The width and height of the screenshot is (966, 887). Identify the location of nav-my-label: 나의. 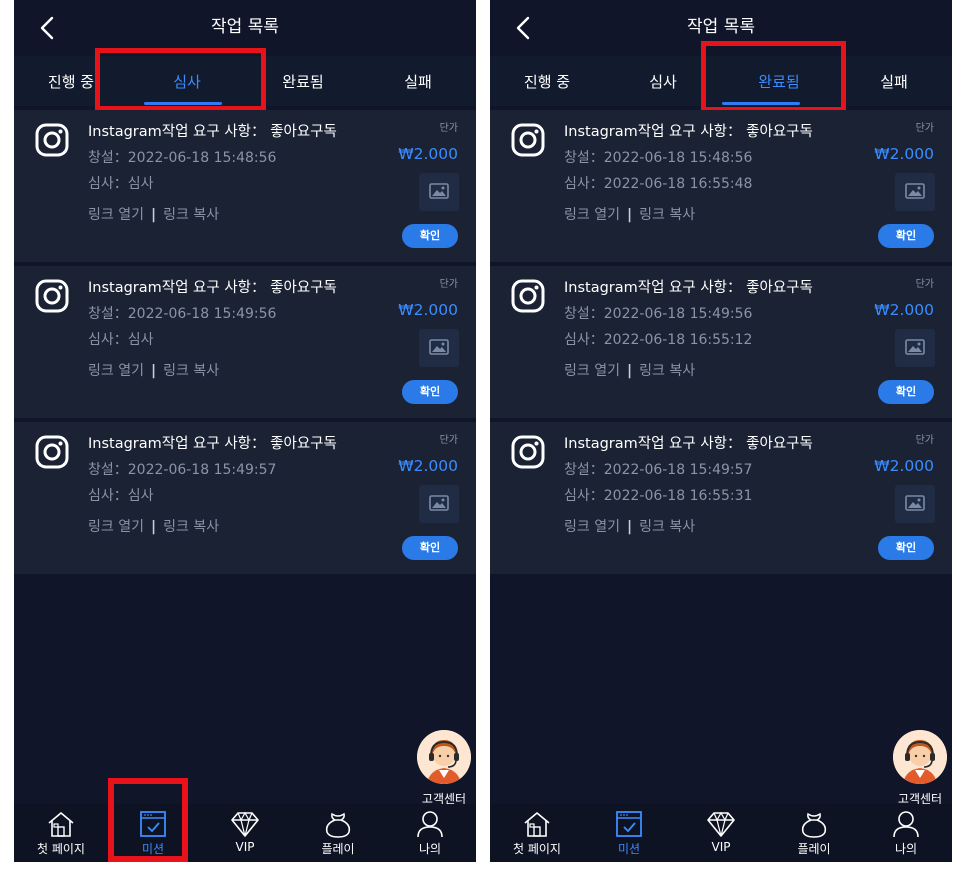
(906, 849).